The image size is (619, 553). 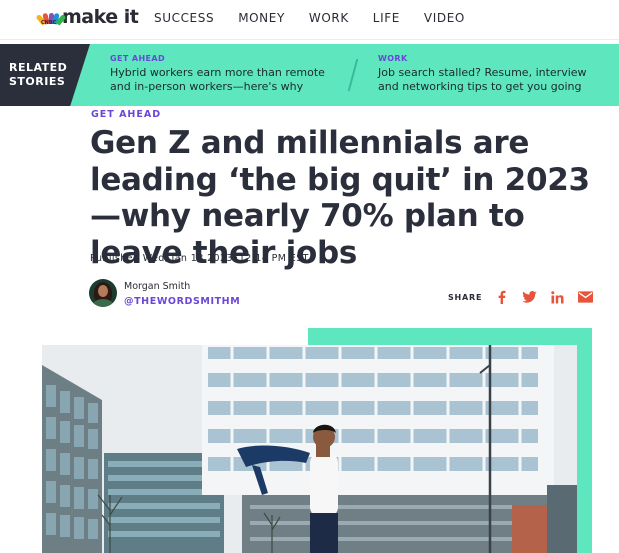 What do you see at coordinates (38, 67) in the screenshot?
I see `related-label-line1: RELATED` at bounding box center [38, 67].